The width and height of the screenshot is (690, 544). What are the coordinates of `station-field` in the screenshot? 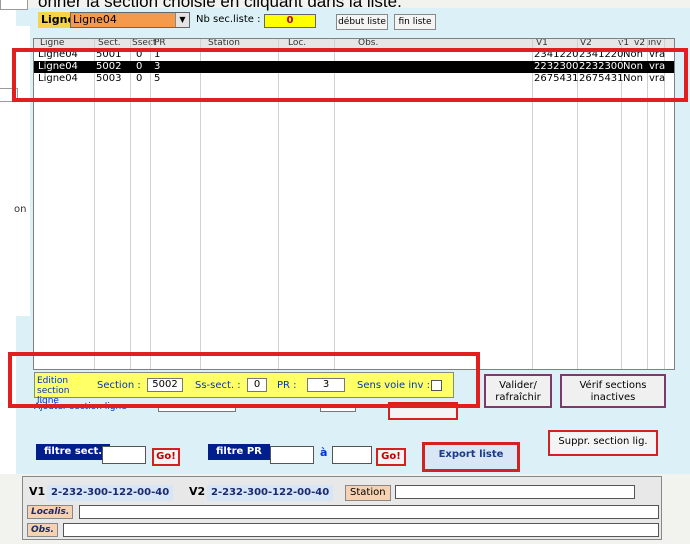 It's located at (515, 492).